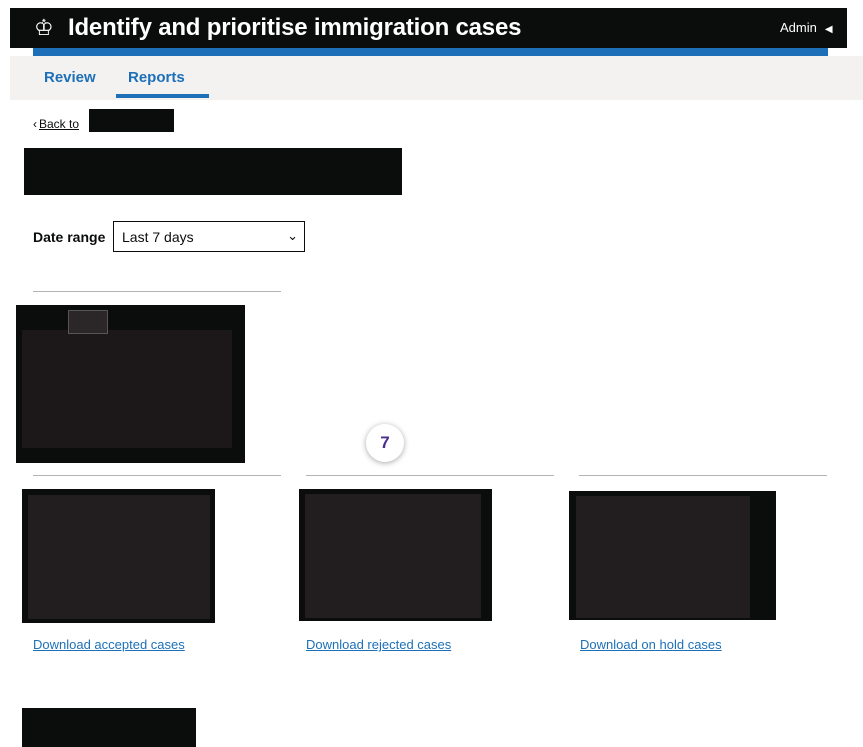 The height and width of the screenshot is (747, 863). What do you see at coordinates (70, 78) in the screenshot?
I see `tab-review: Review` at bounding box center [70, 78].